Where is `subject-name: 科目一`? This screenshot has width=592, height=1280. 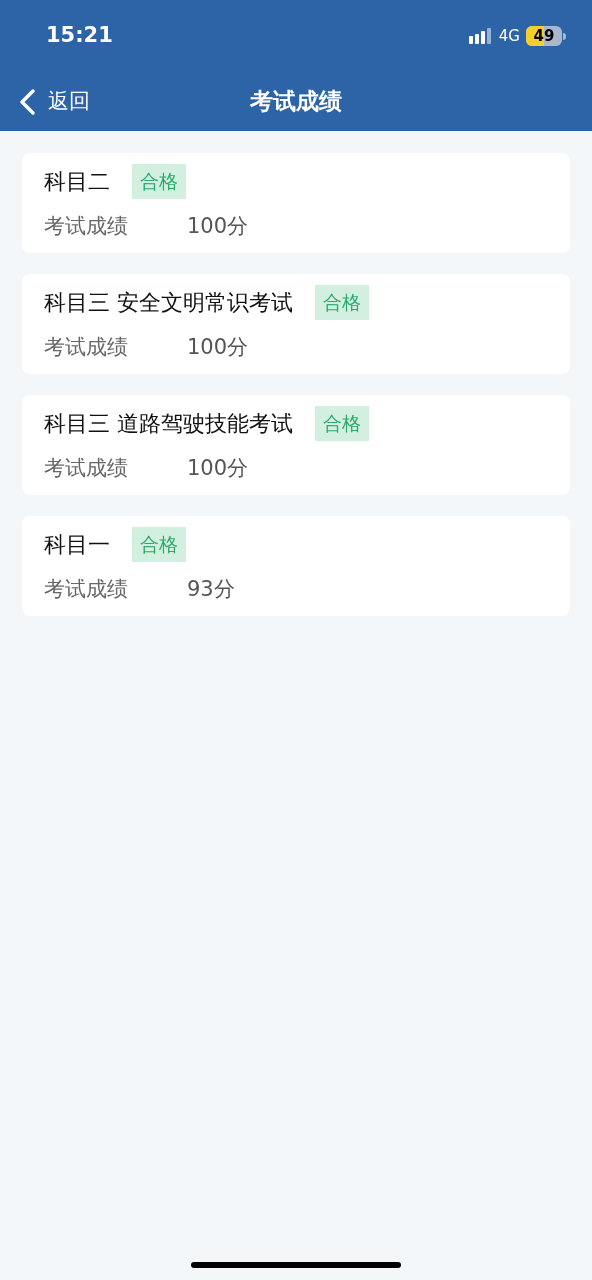 subject-name: 科目一 is located at coordinates (77, 544).